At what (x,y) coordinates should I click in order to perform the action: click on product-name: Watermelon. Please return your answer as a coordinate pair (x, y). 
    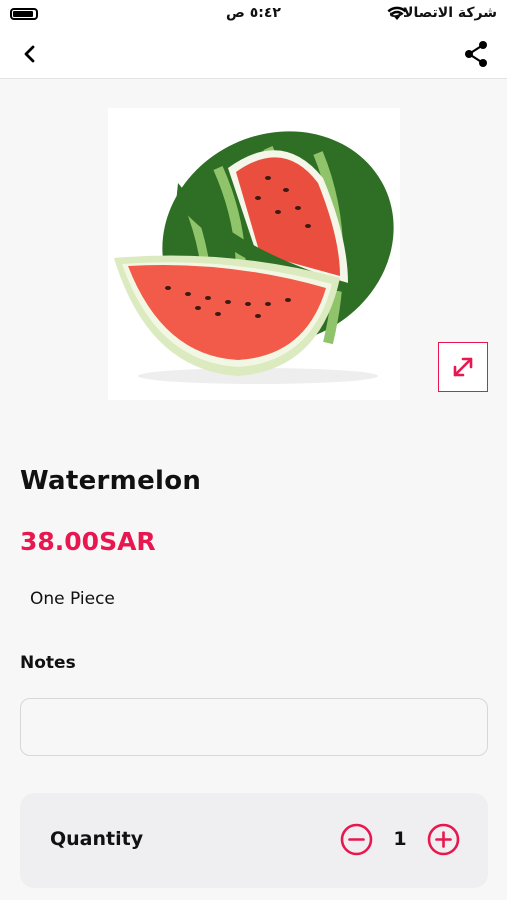
    Looking at the image, I should click on (111, 481).